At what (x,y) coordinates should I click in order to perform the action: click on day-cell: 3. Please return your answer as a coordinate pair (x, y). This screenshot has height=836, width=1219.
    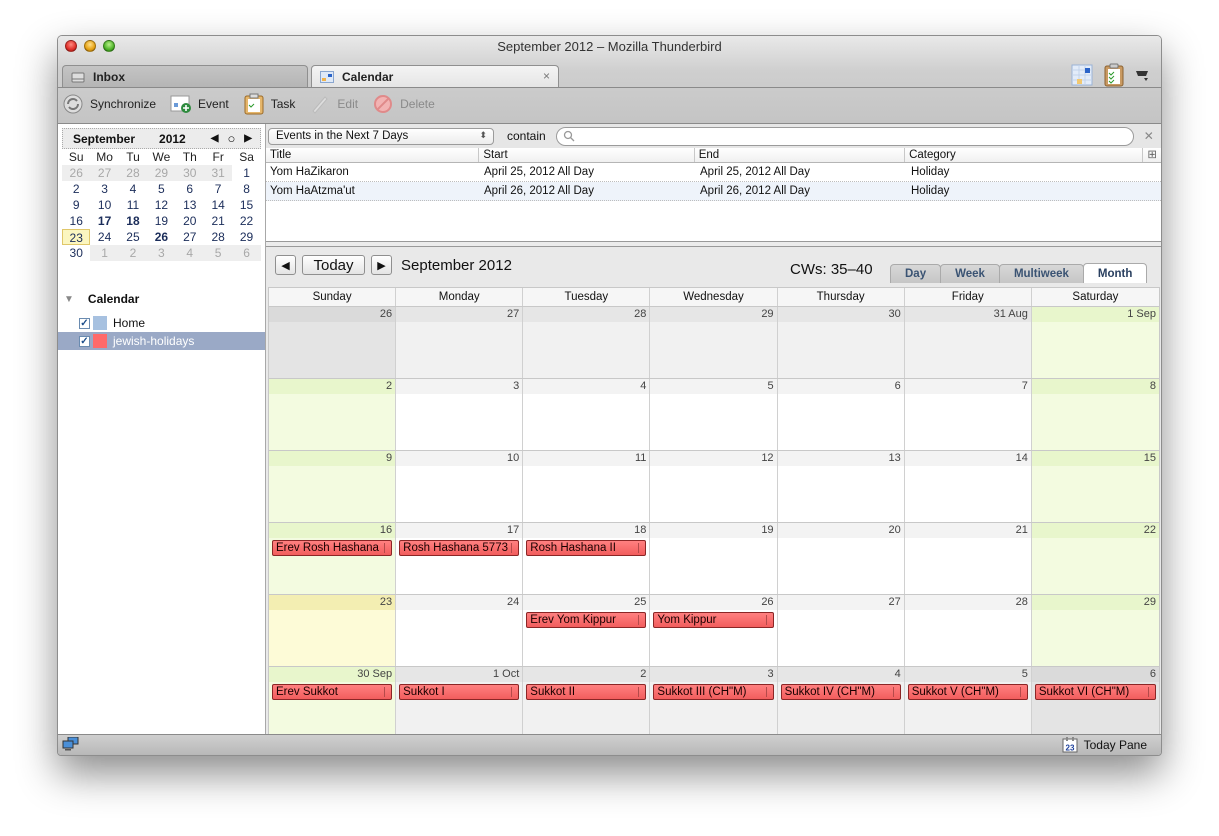
    Looking at the image, I should click on (460, 414).